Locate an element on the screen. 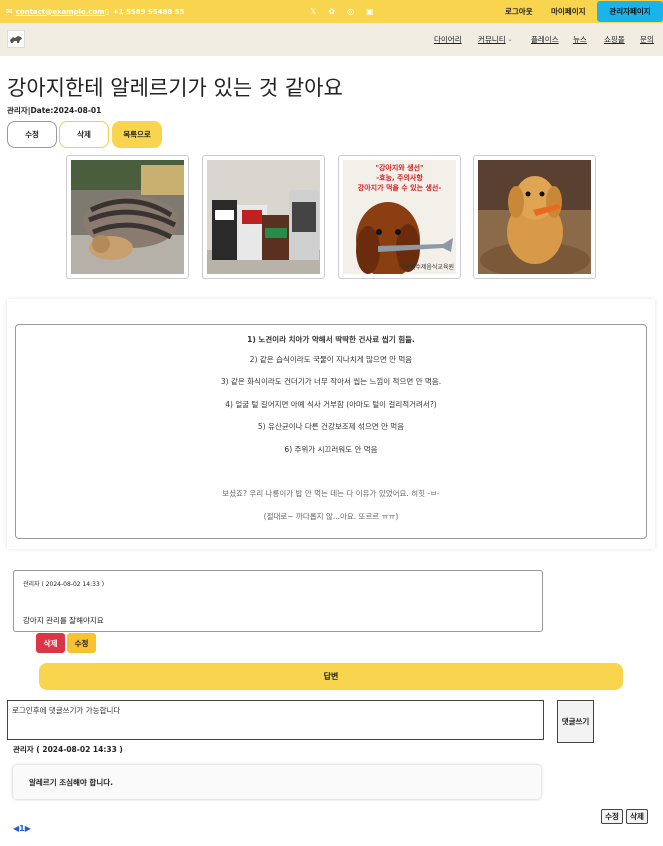 The image size is (663, 846). chevron-down-icon: ⌄ is located at coordinates (510, 39).